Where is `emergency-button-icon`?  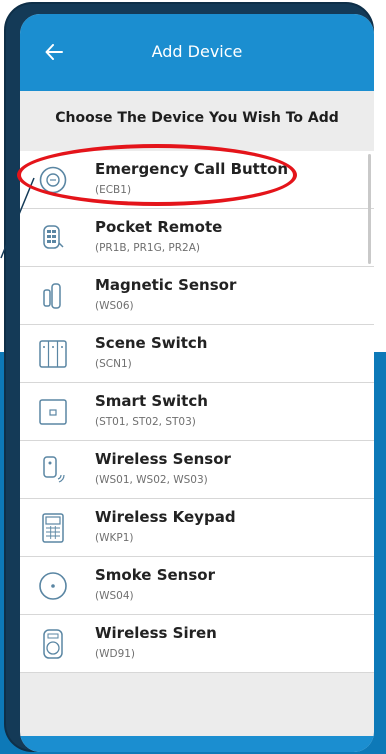 emergency-button-icon is located at coordinates (53, 180).